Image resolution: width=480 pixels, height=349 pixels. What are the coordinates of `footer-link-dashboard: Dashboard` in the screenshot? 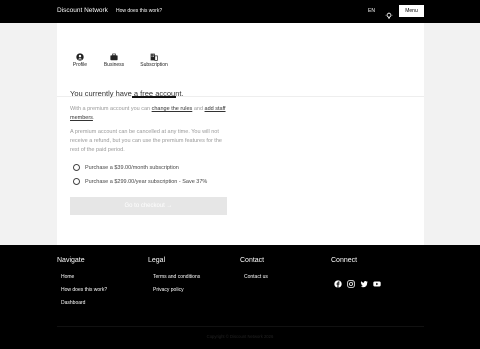 It's located at (73, 303).